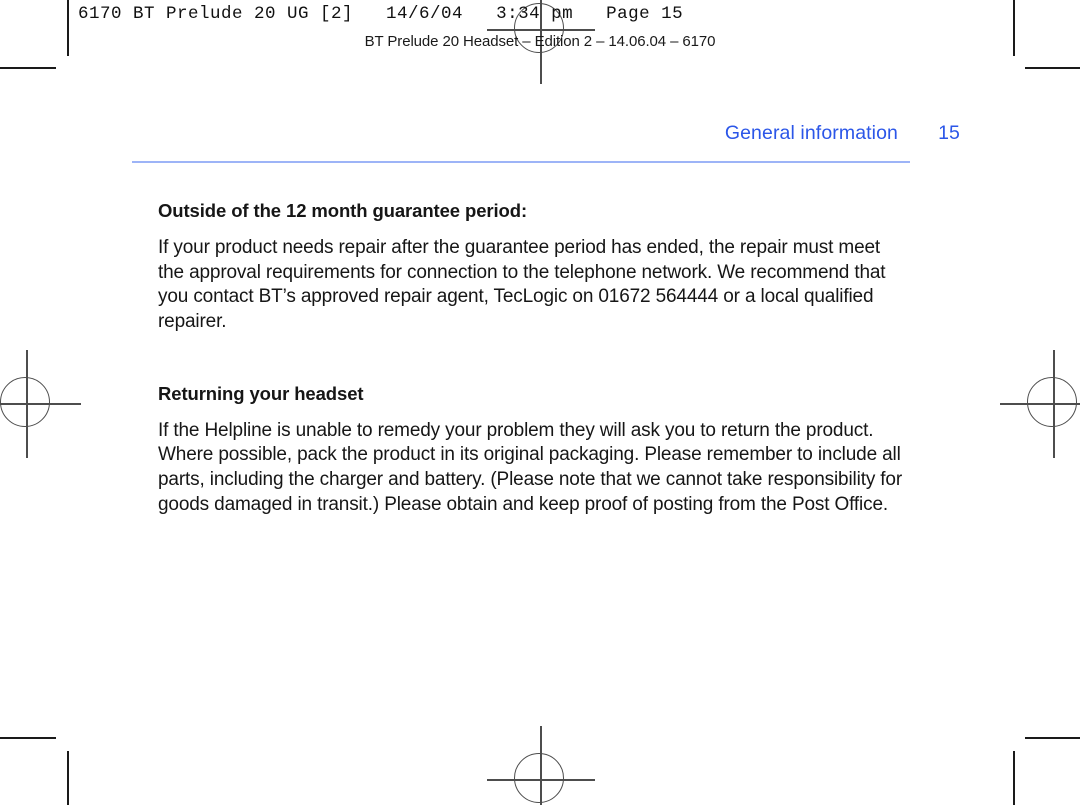 The height and width of the screenshot is (805, 1080). I want to click on section-heading: Returning your headset, so click(261, 393).